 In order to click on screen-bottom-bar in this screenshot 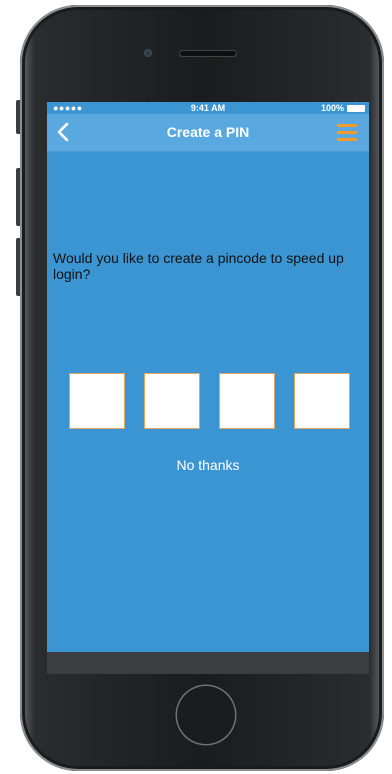, I will do `click(208, 663)`.